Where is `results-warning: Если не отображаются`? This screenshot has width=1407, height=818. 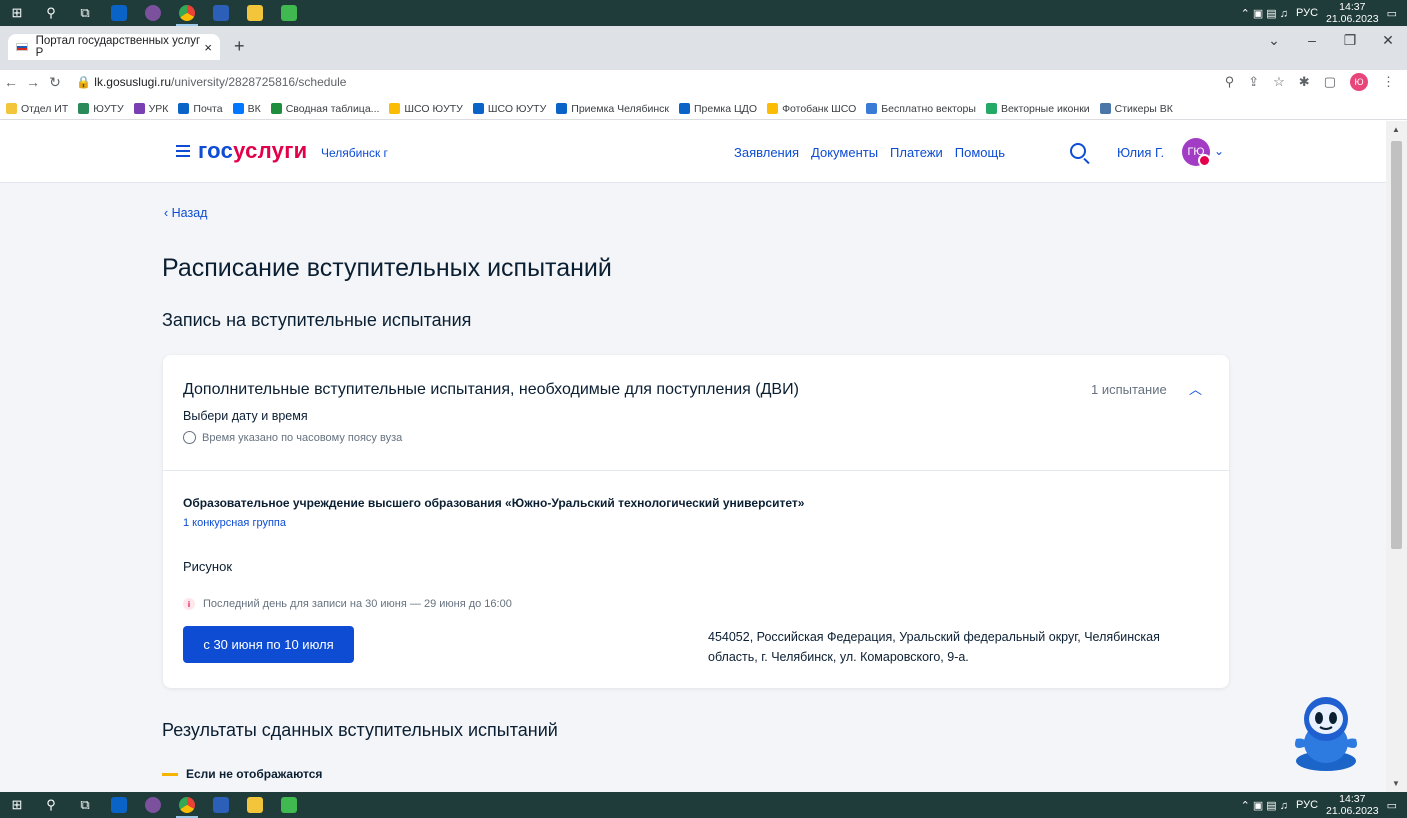
results-warning: Если не отображаются is located at coordinates (242, 774).